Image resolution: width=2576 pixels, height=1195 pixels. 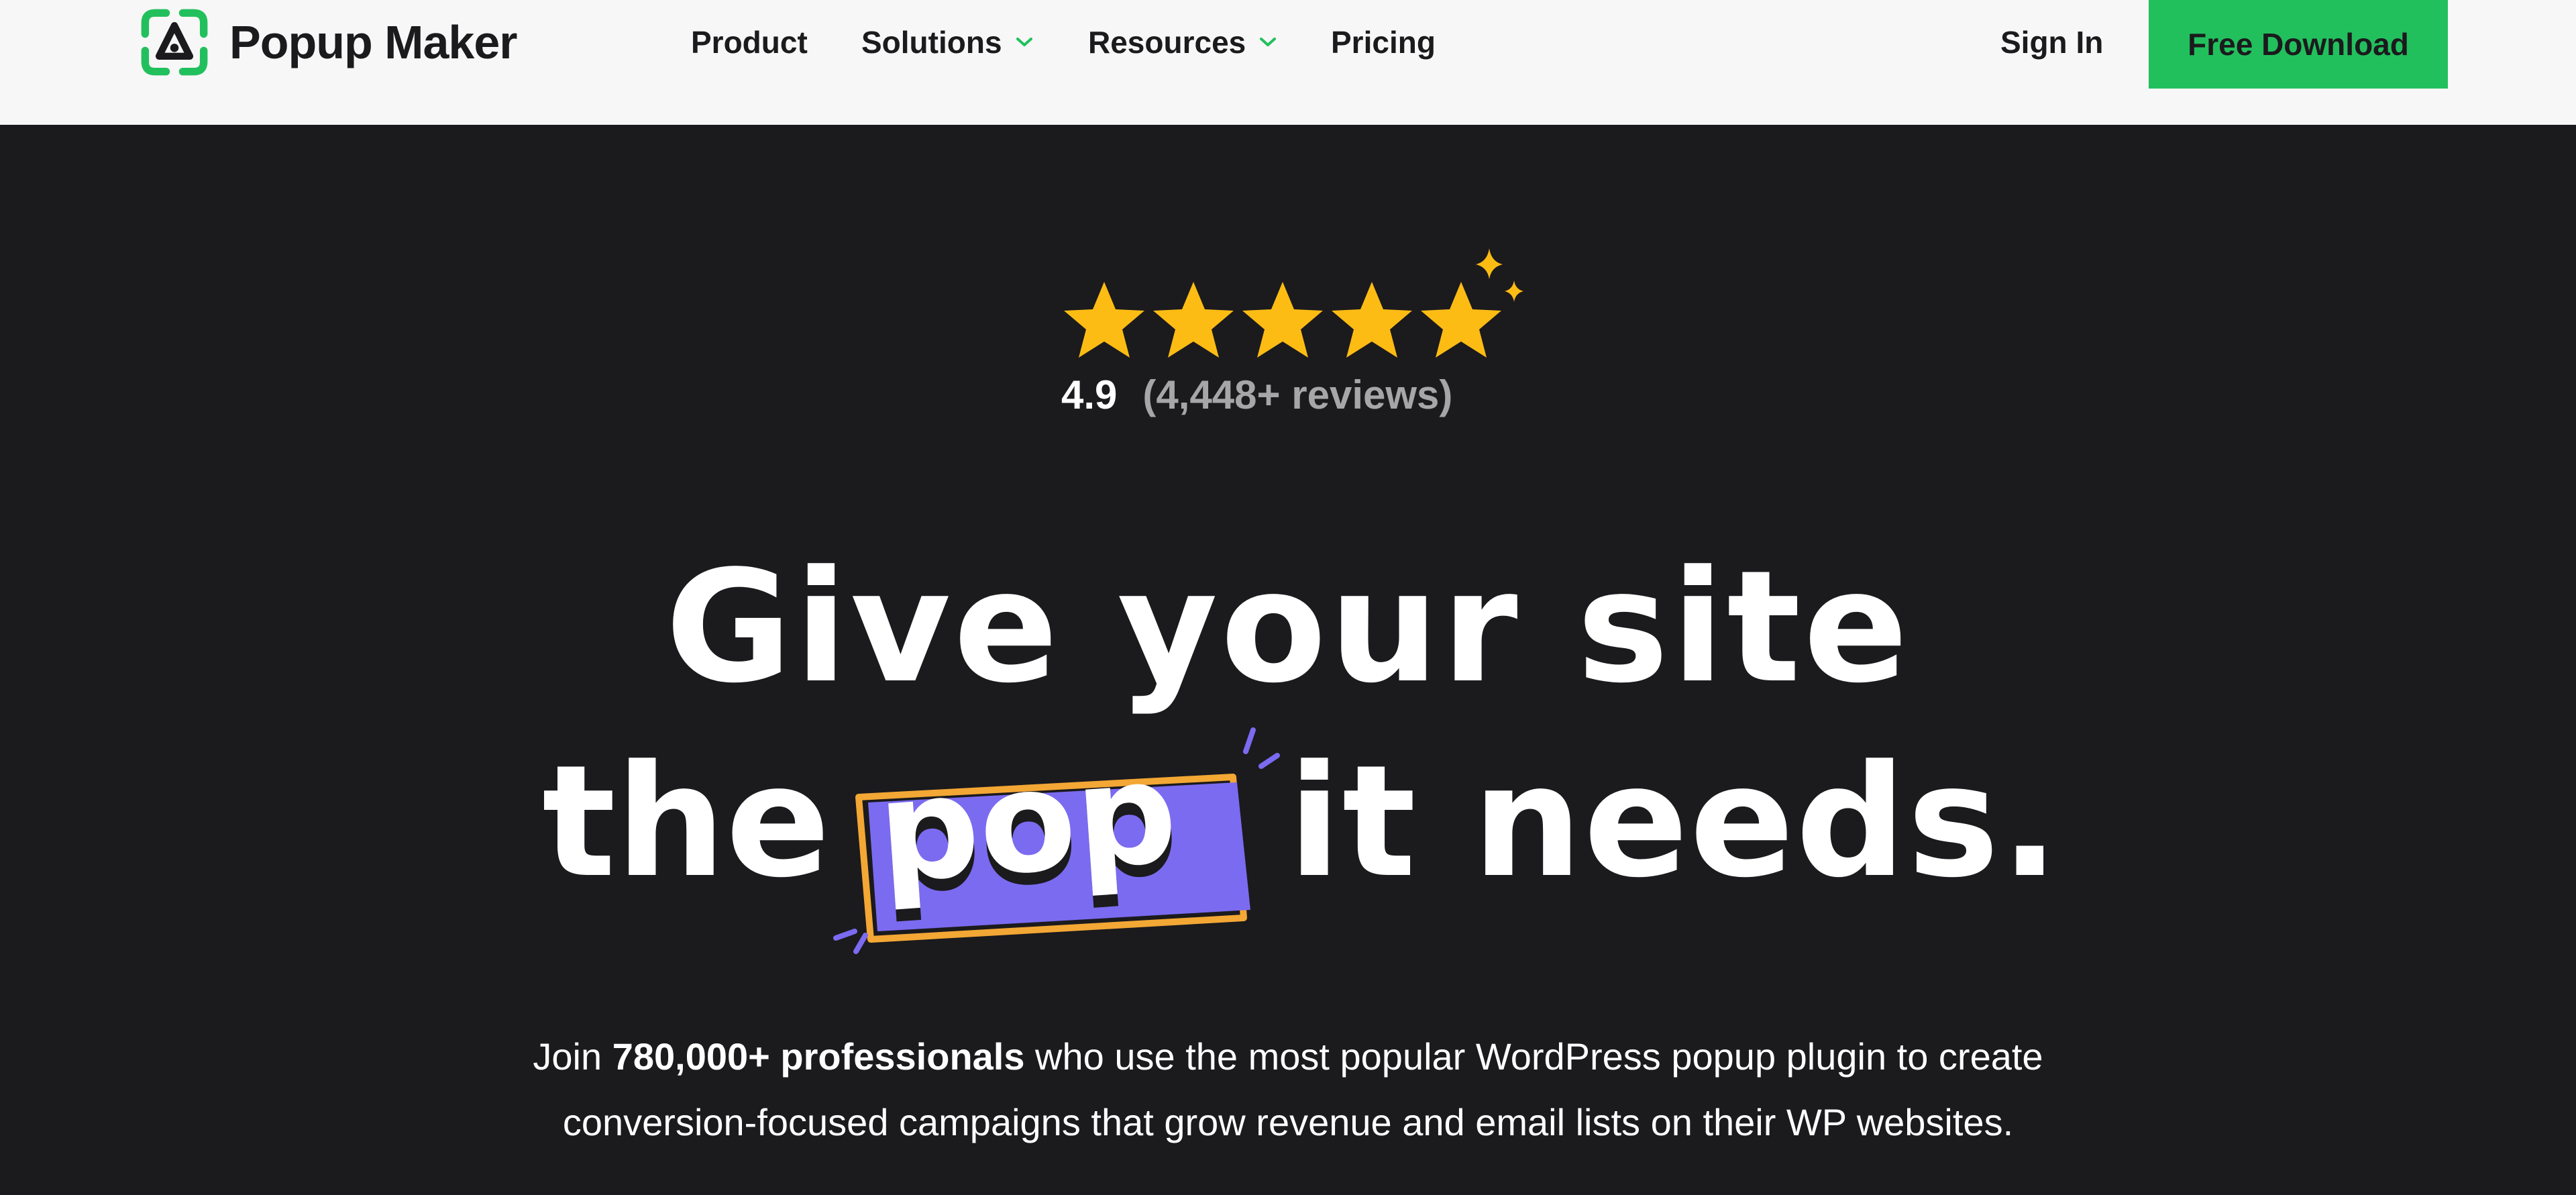 What do you see at coordinates (2051, 42) in the screenshot?
I see `sign-in-link: Sign In` at bounding box center [2051, 42].